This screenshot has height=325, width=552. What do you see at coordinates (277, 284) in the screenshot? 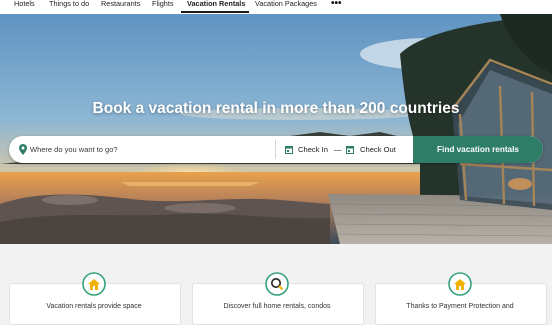
I see `search-icon` at bounding box center [277, 284].